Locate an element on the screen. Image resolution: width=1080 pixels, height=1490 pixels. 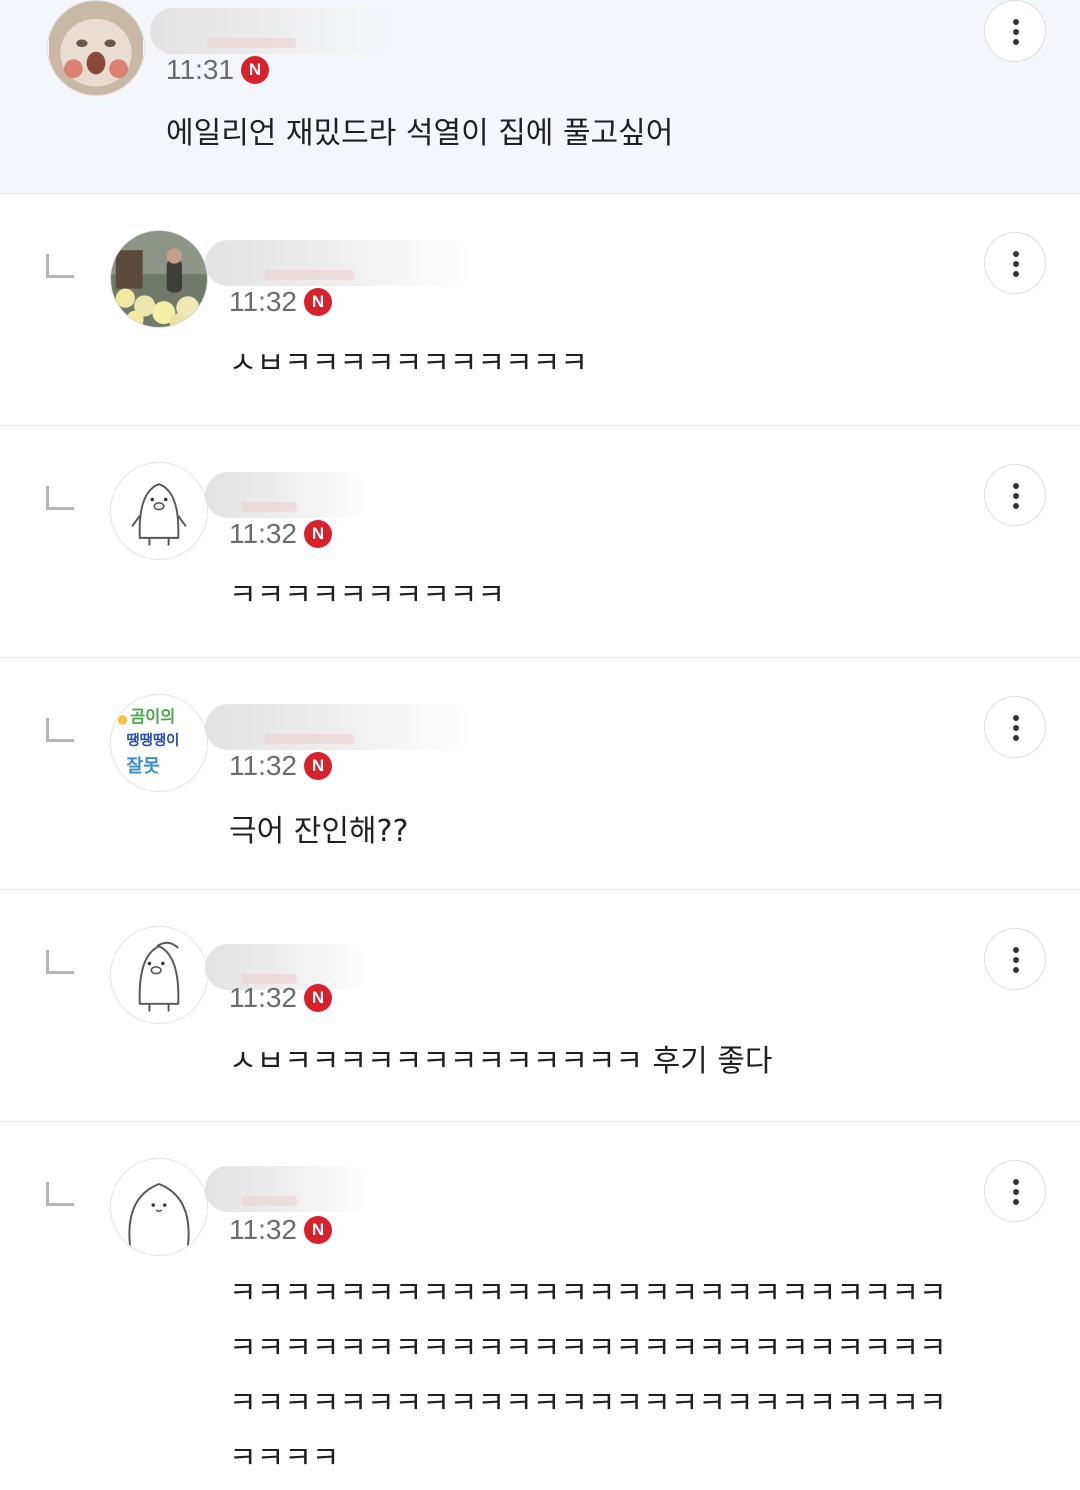
cat-avatar is located at coordinates (96, 48).